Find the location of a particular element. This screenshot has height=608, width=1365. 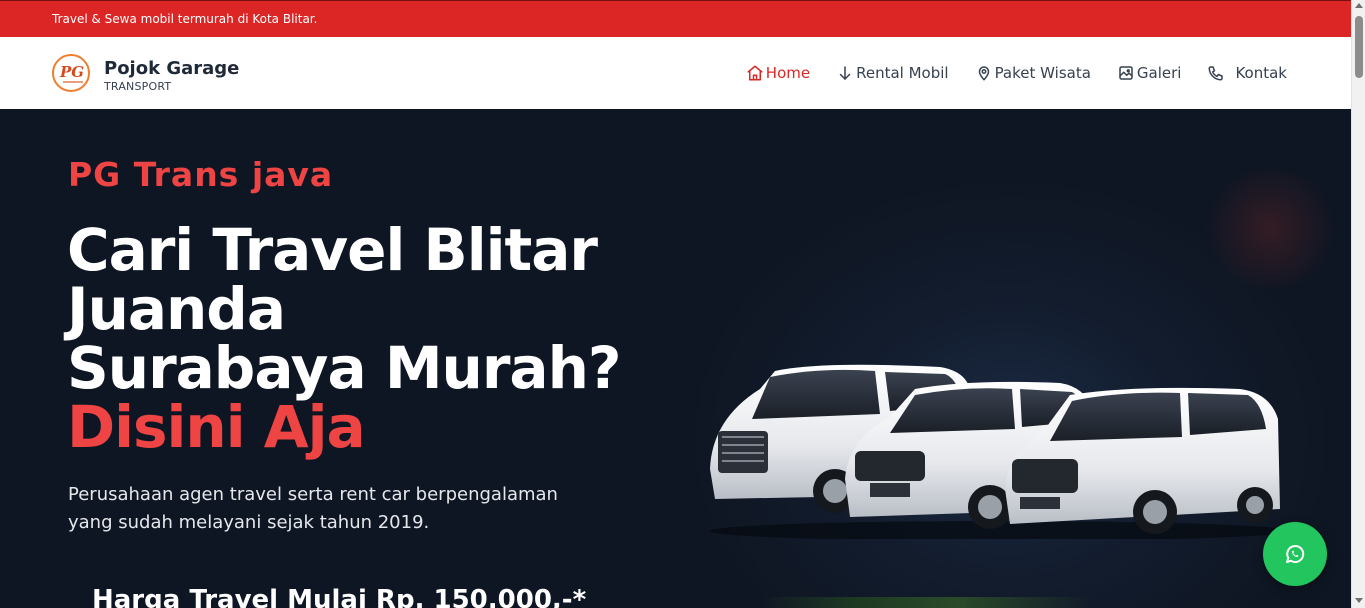

scroll-up-arrow-icon is located at coordinates (1359, 5).